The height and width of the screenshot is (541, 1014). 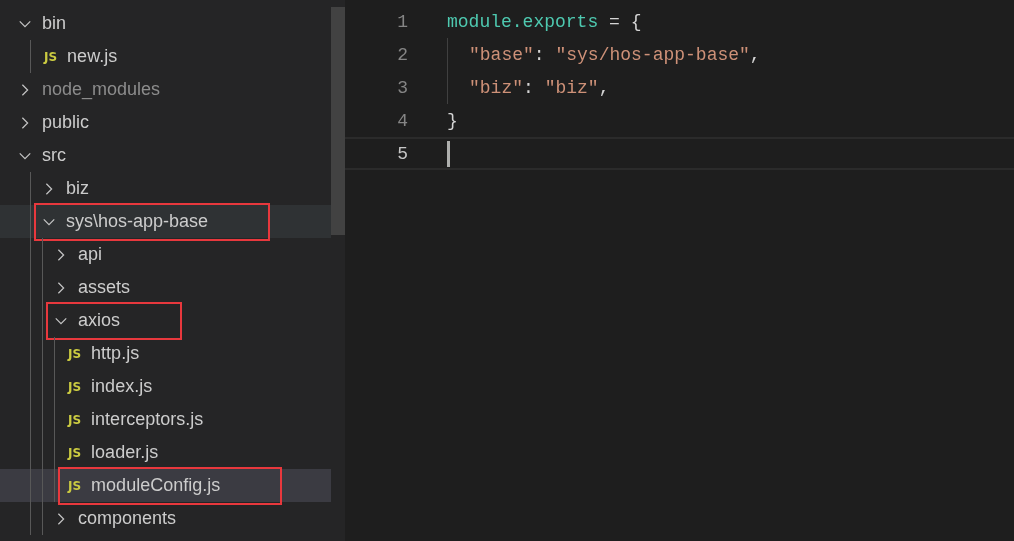 I want to click on folder-item: sys\hos-app-base, so click(x=165, y=221).